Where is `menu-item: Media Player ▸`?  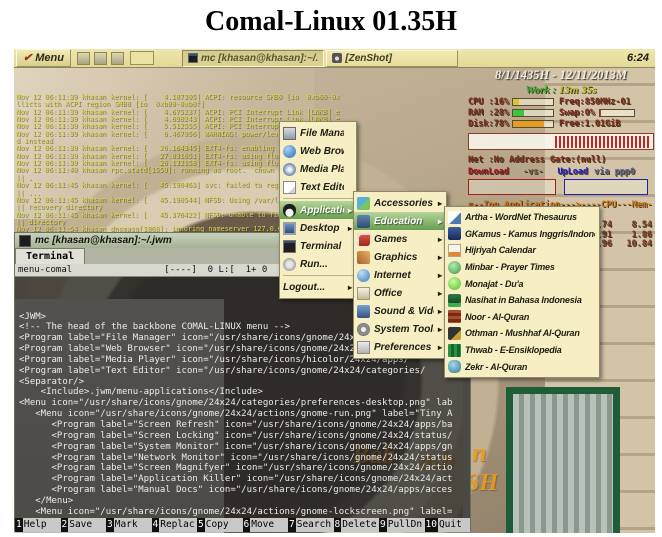
menu-item: Media Player ▸ is located at coordinates (318, 169).